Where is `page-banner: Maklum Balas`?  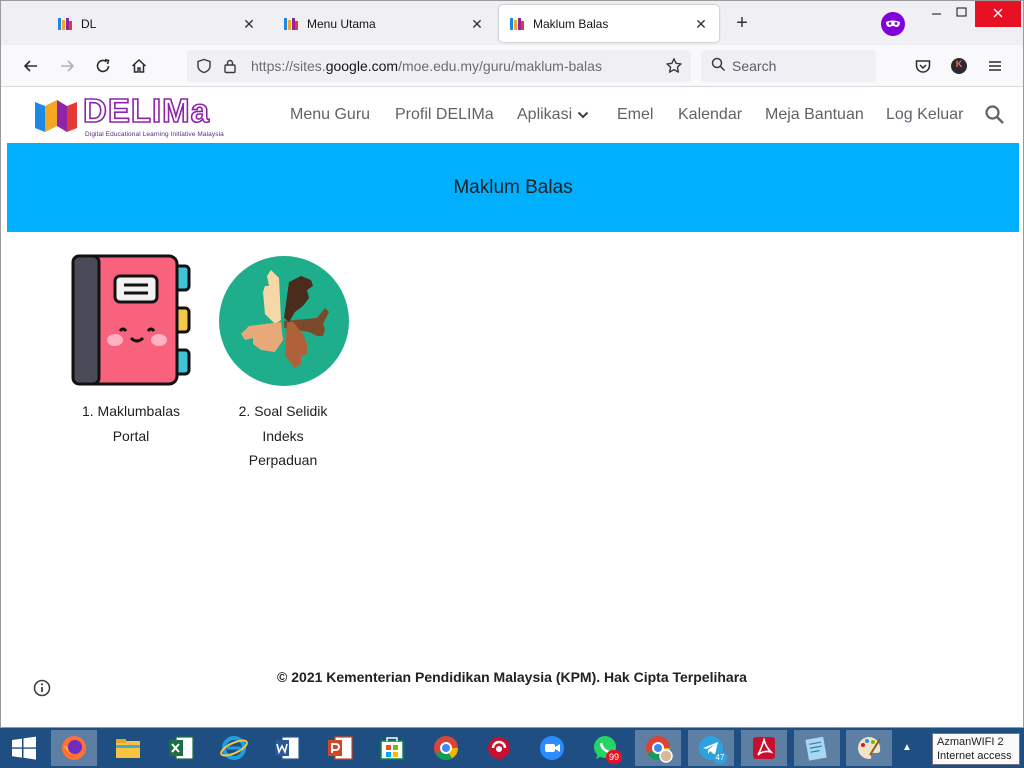
page-banner: Maklum Balas is located at coordinates (513, 187).